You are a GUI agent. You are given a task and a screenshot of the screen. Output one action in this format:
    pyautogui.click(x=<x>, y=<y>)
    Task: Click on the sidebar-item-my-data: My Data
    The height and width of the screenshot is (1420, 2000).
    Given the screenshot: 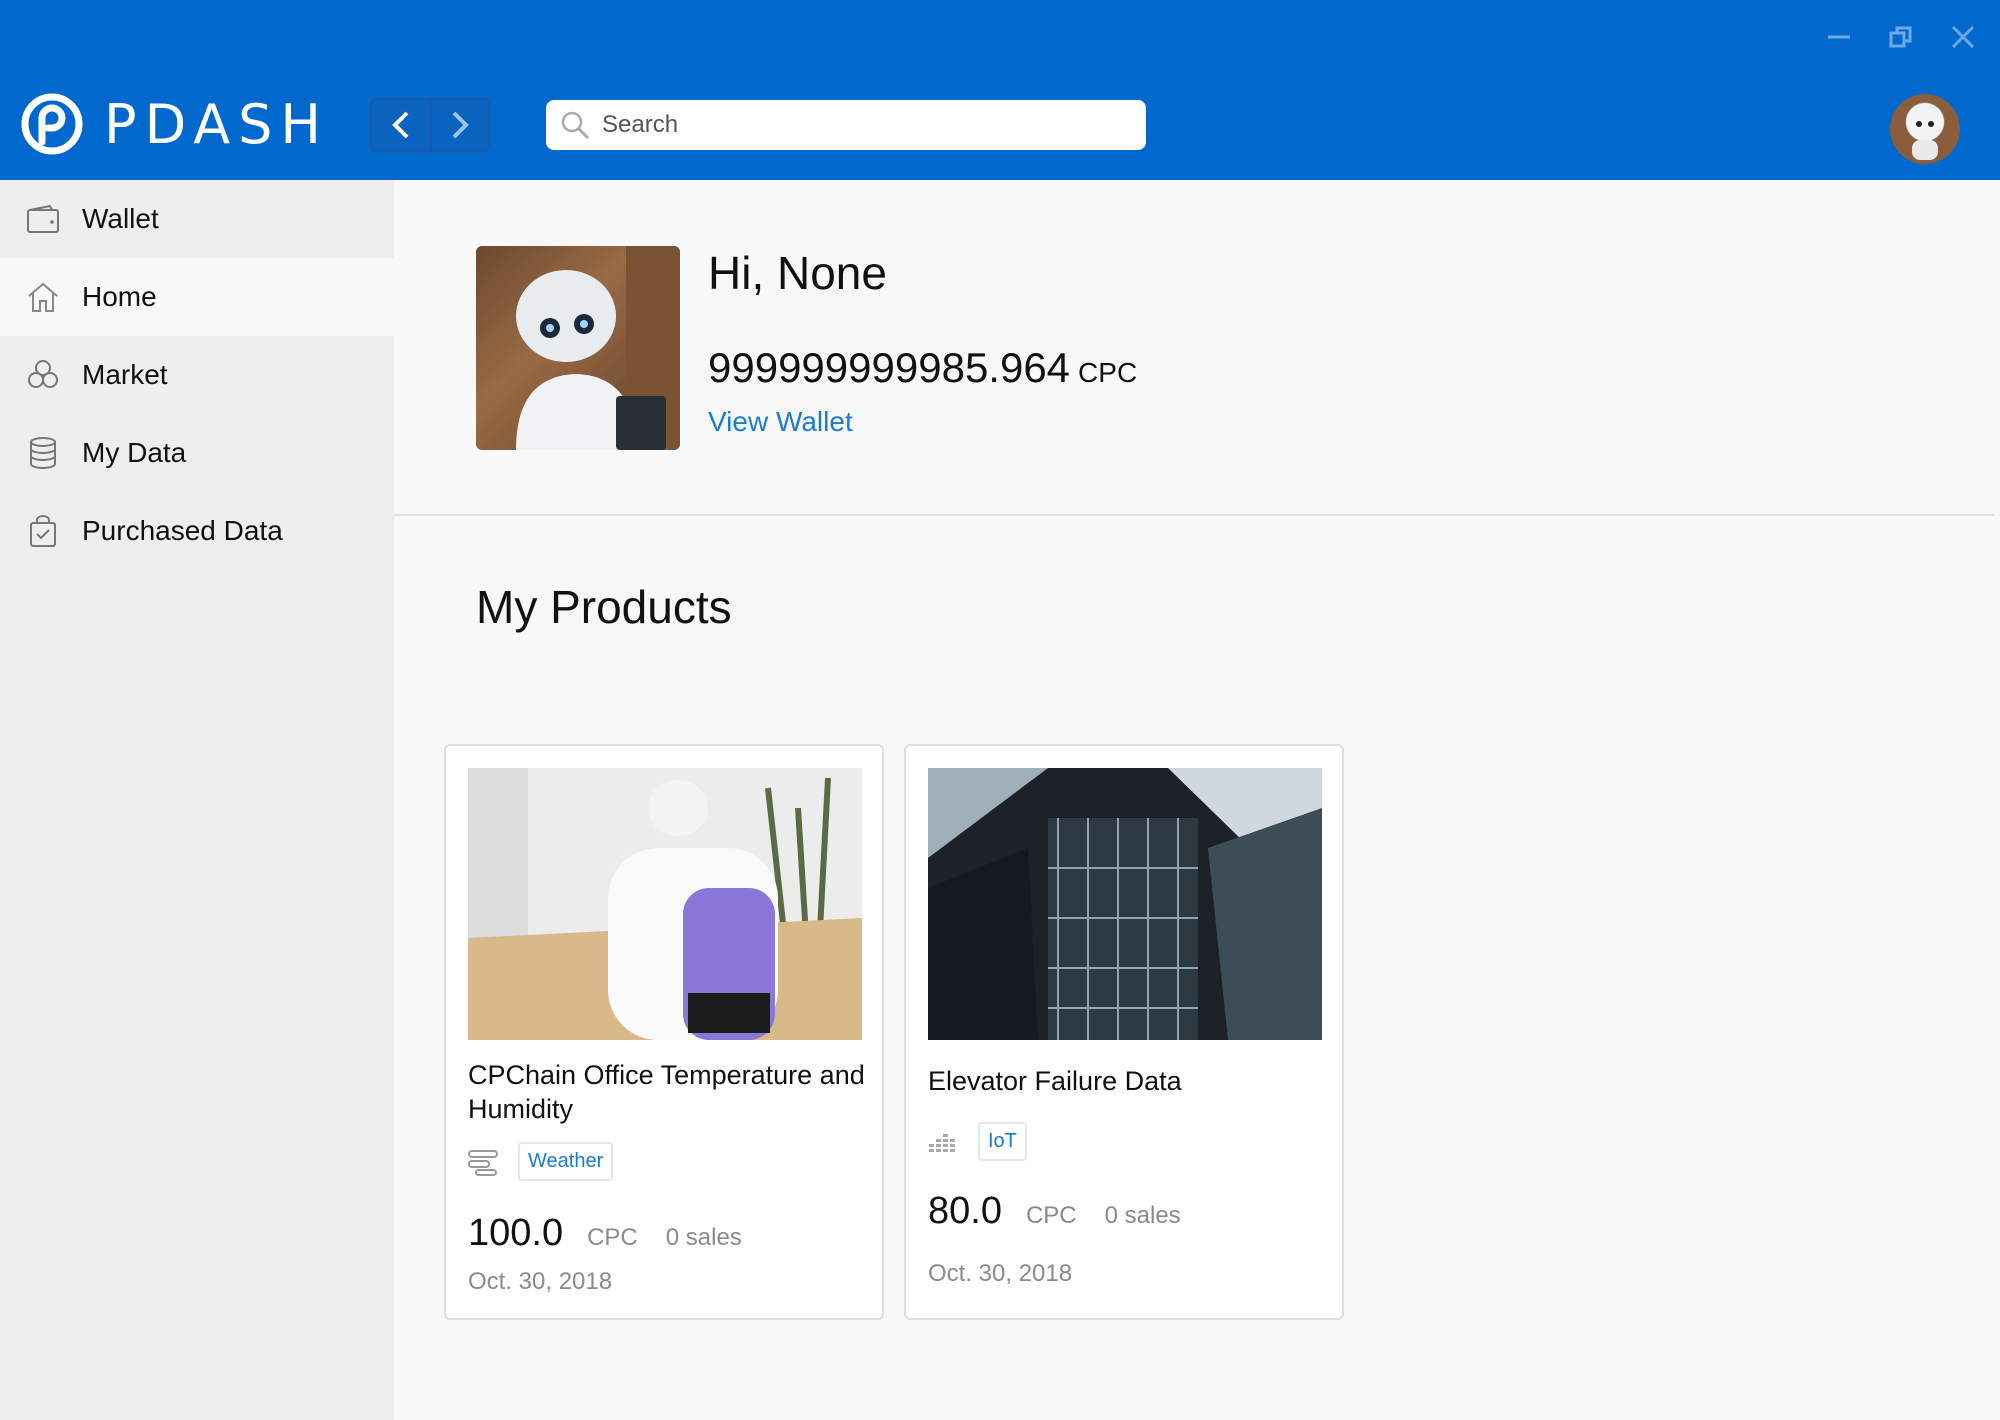 What is the action you would take?
    pyautogui.click(x=197, y=453)
    